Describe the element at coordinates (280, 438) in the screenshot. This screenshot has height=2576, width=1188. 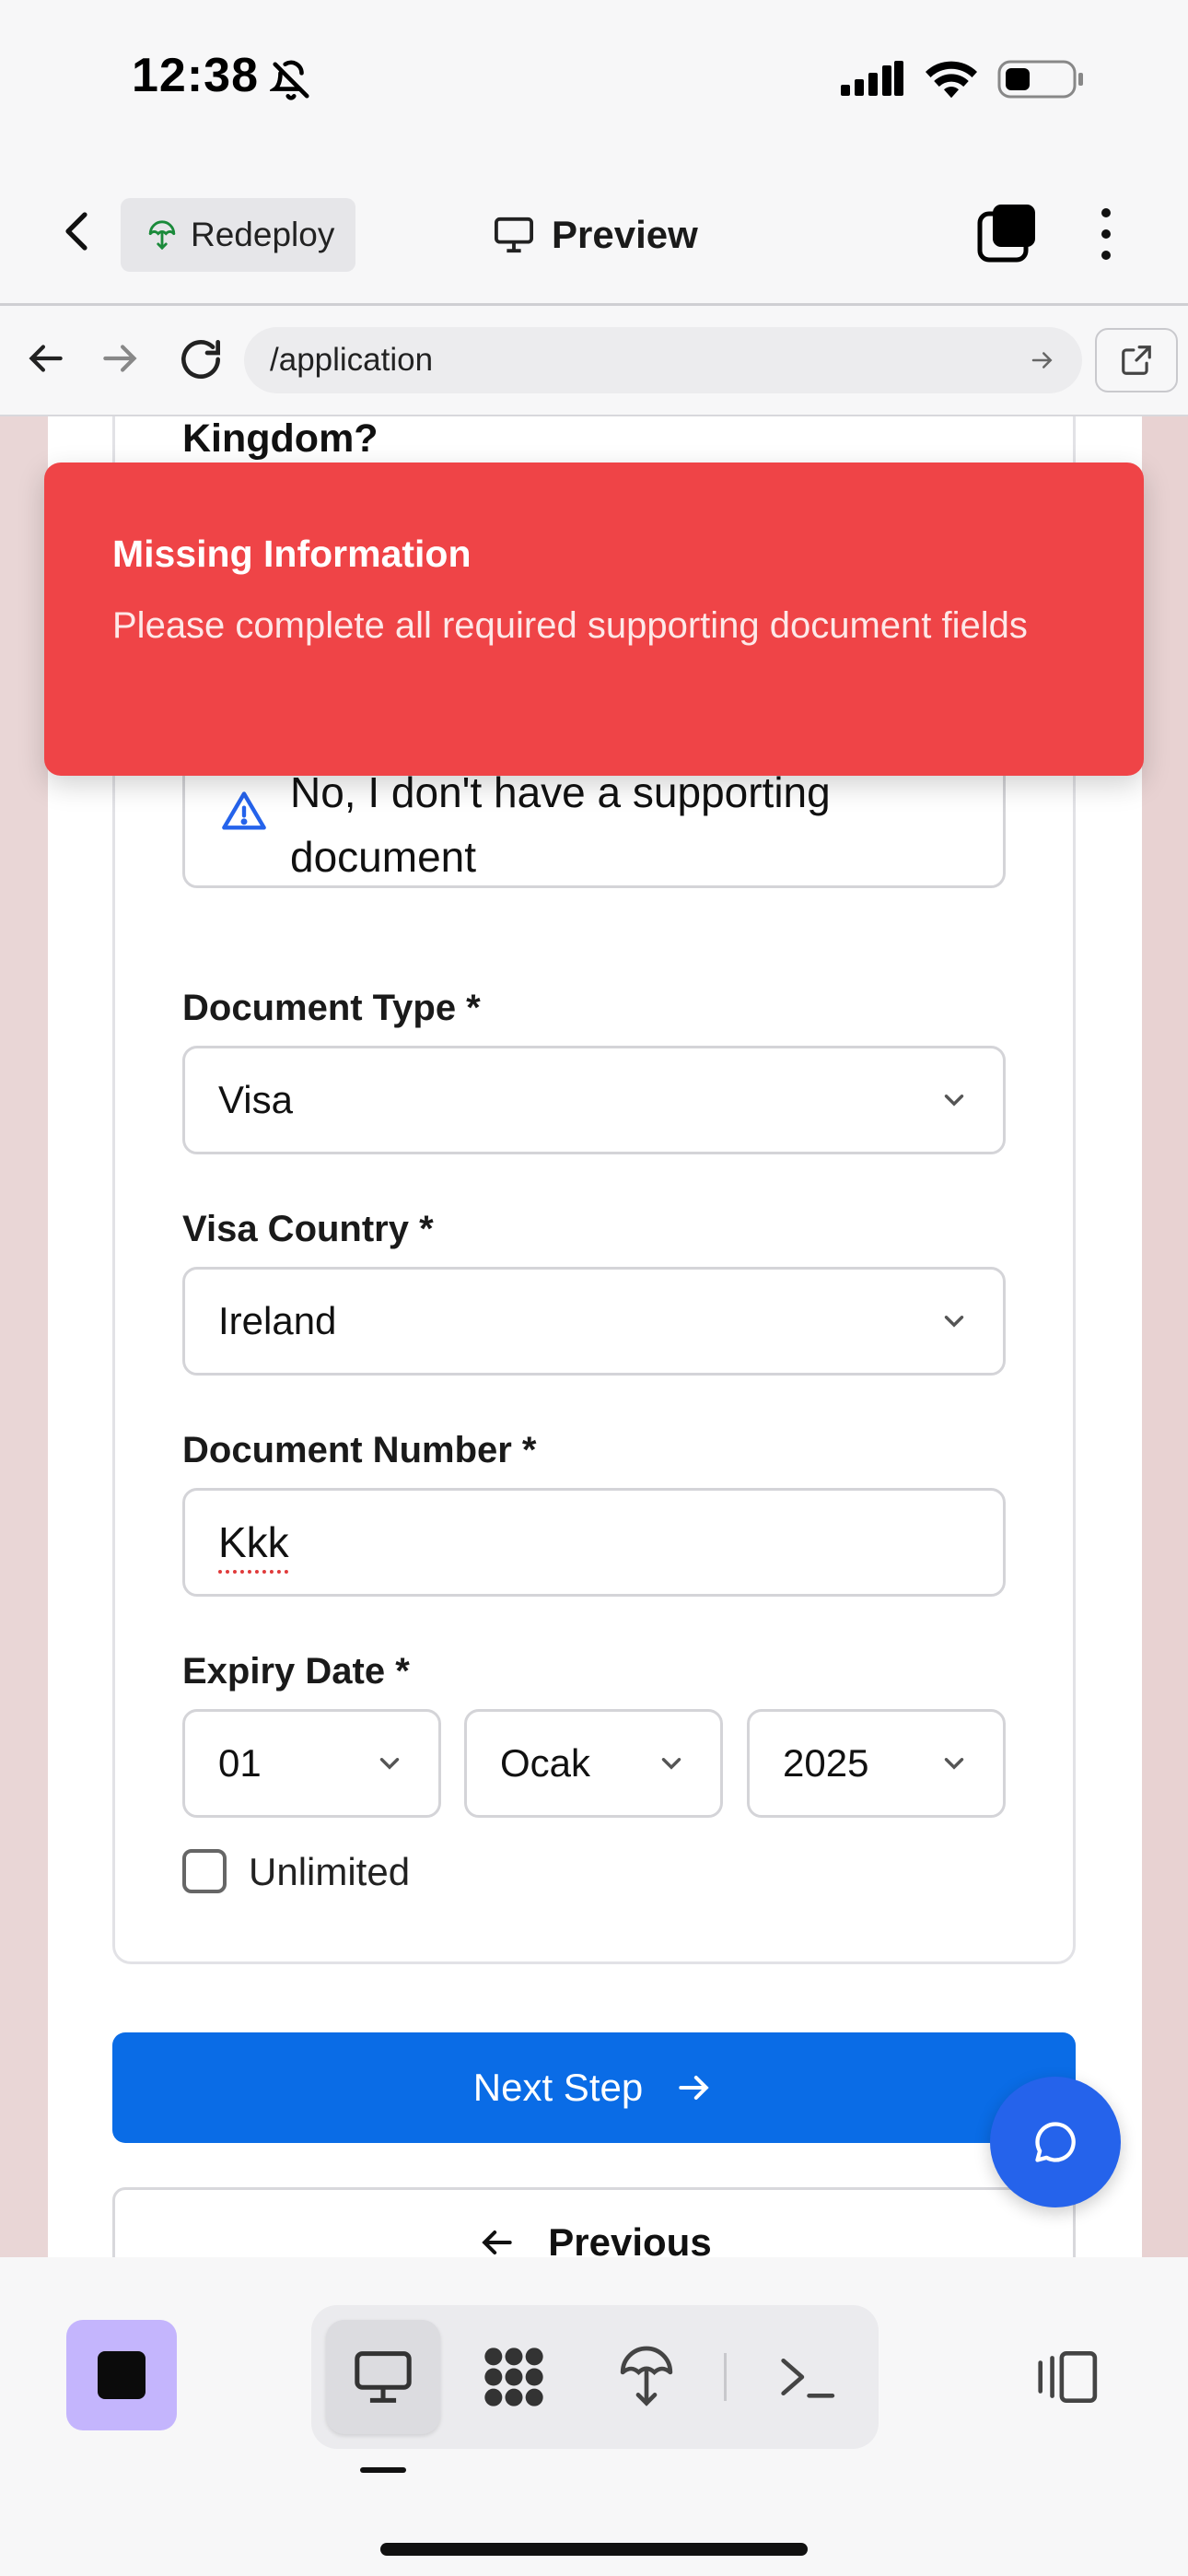
I see `question-text: Kingdom?` at that location.